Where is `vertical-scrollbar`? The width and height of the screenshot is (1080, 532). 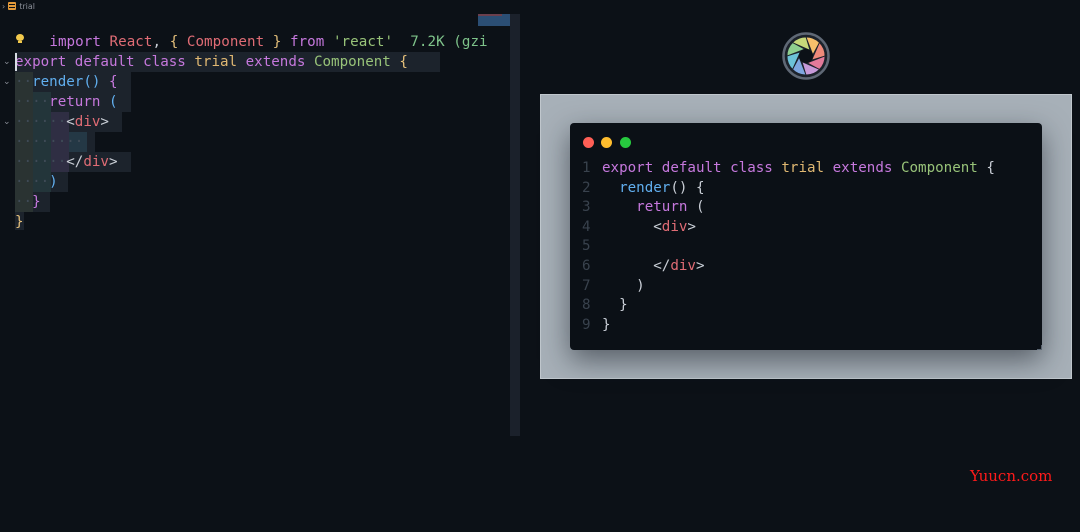
vertical-scrollbar is located at coordinates (515, 225).